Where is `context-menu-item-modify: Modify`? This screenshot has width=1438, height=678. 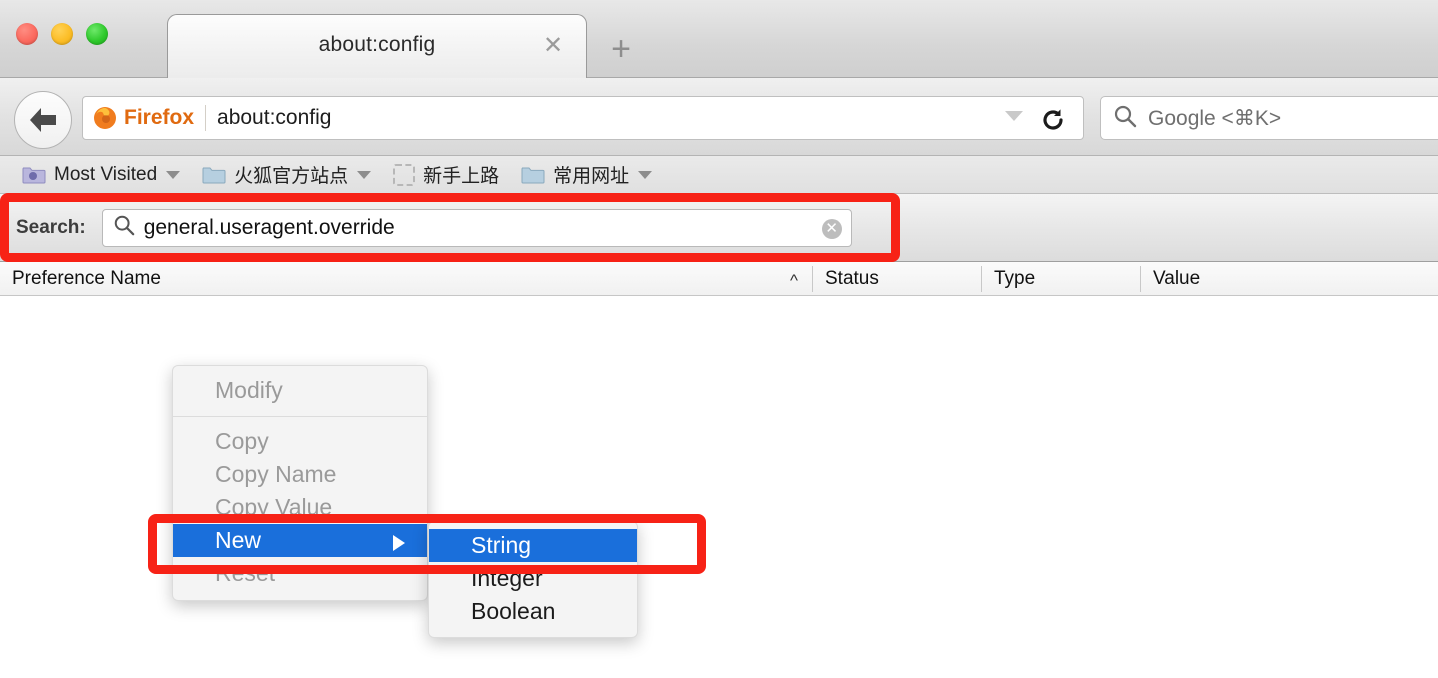 context-menu-item-modify: Modify is located at coordinates (300, 390).